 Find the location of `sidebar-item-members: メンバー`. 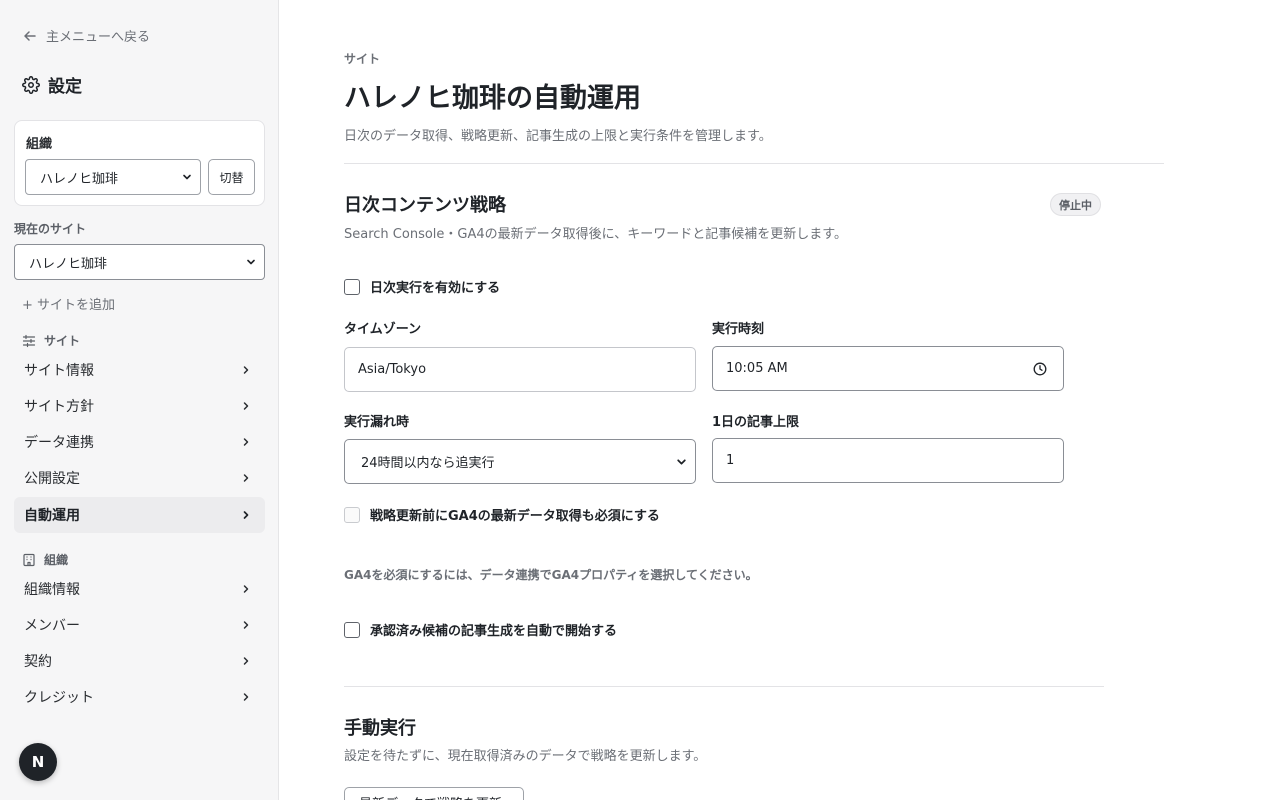

sidebar-item-members: メンバー is located at coordinates (139, 625).